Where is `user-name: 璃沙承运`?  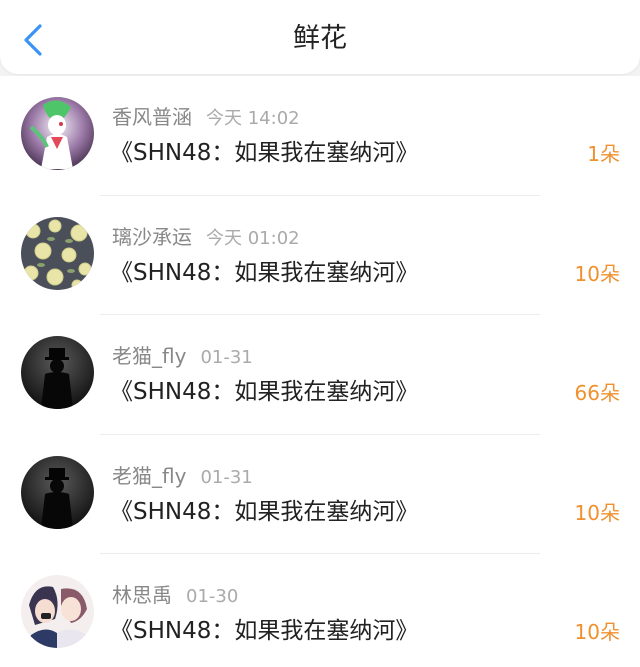 user-name: 璃沙承运 is located at coordinates (152, 237).